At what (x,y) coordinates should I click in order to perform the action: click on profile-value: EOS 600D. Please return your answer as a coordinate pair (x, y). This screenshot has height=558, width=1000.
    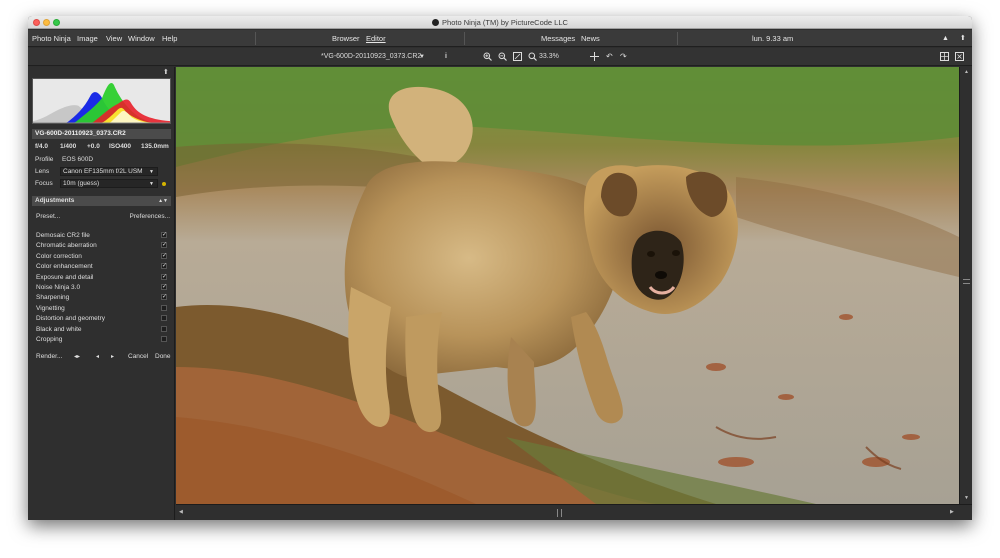
    Looking at the image, I should click on (78, 159).